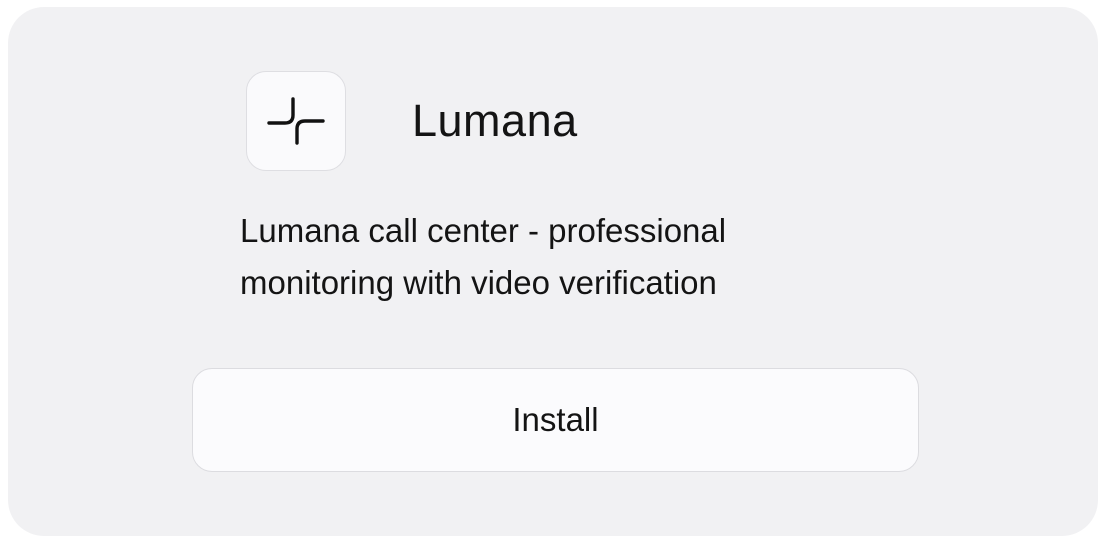  Describe the element at coordinates (483, 230) in the screenshot. I see `app-description-line-1: Lumana call center - professional` at that location.